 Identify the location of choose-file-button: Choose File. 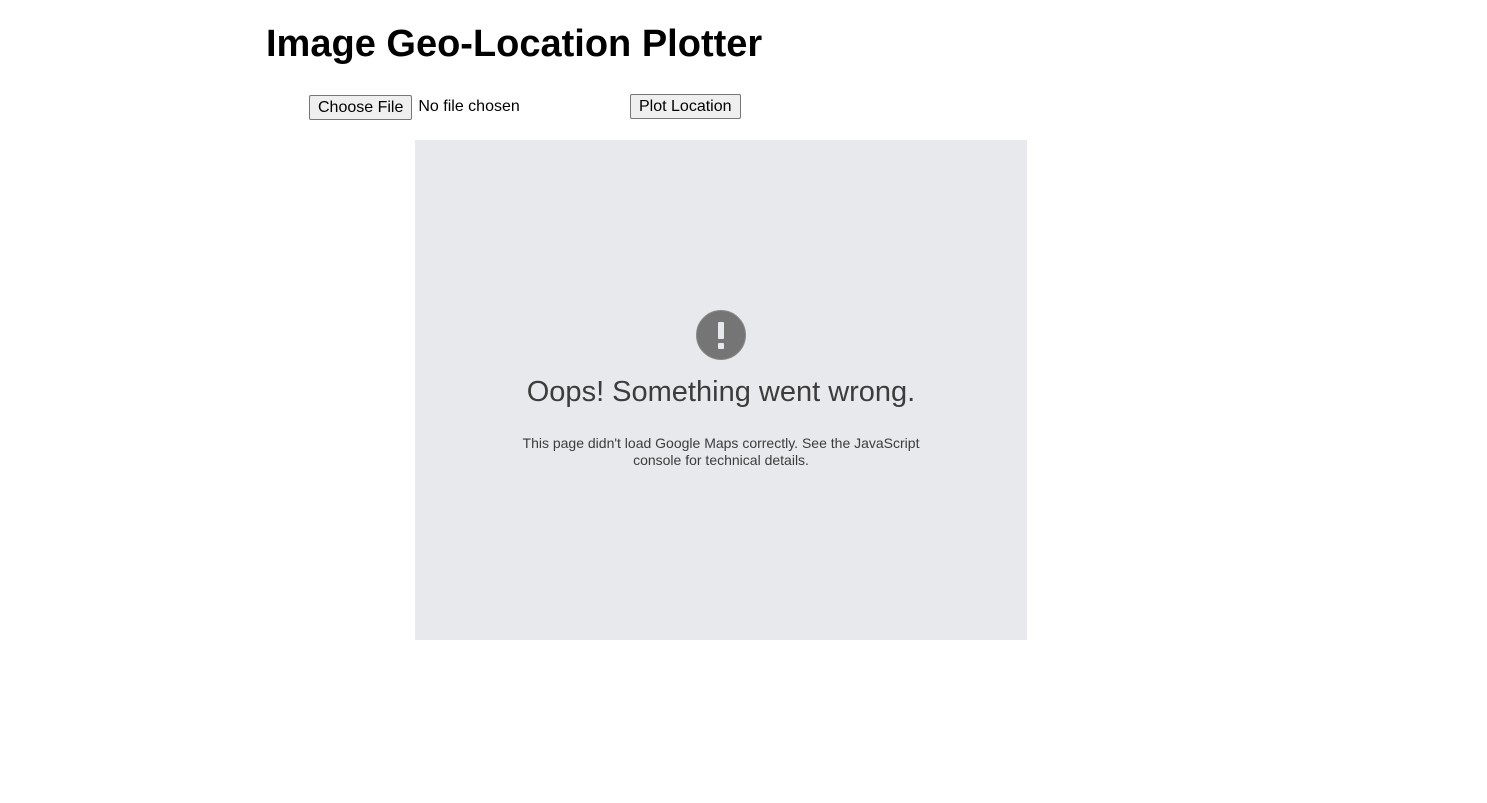
(361, 107).